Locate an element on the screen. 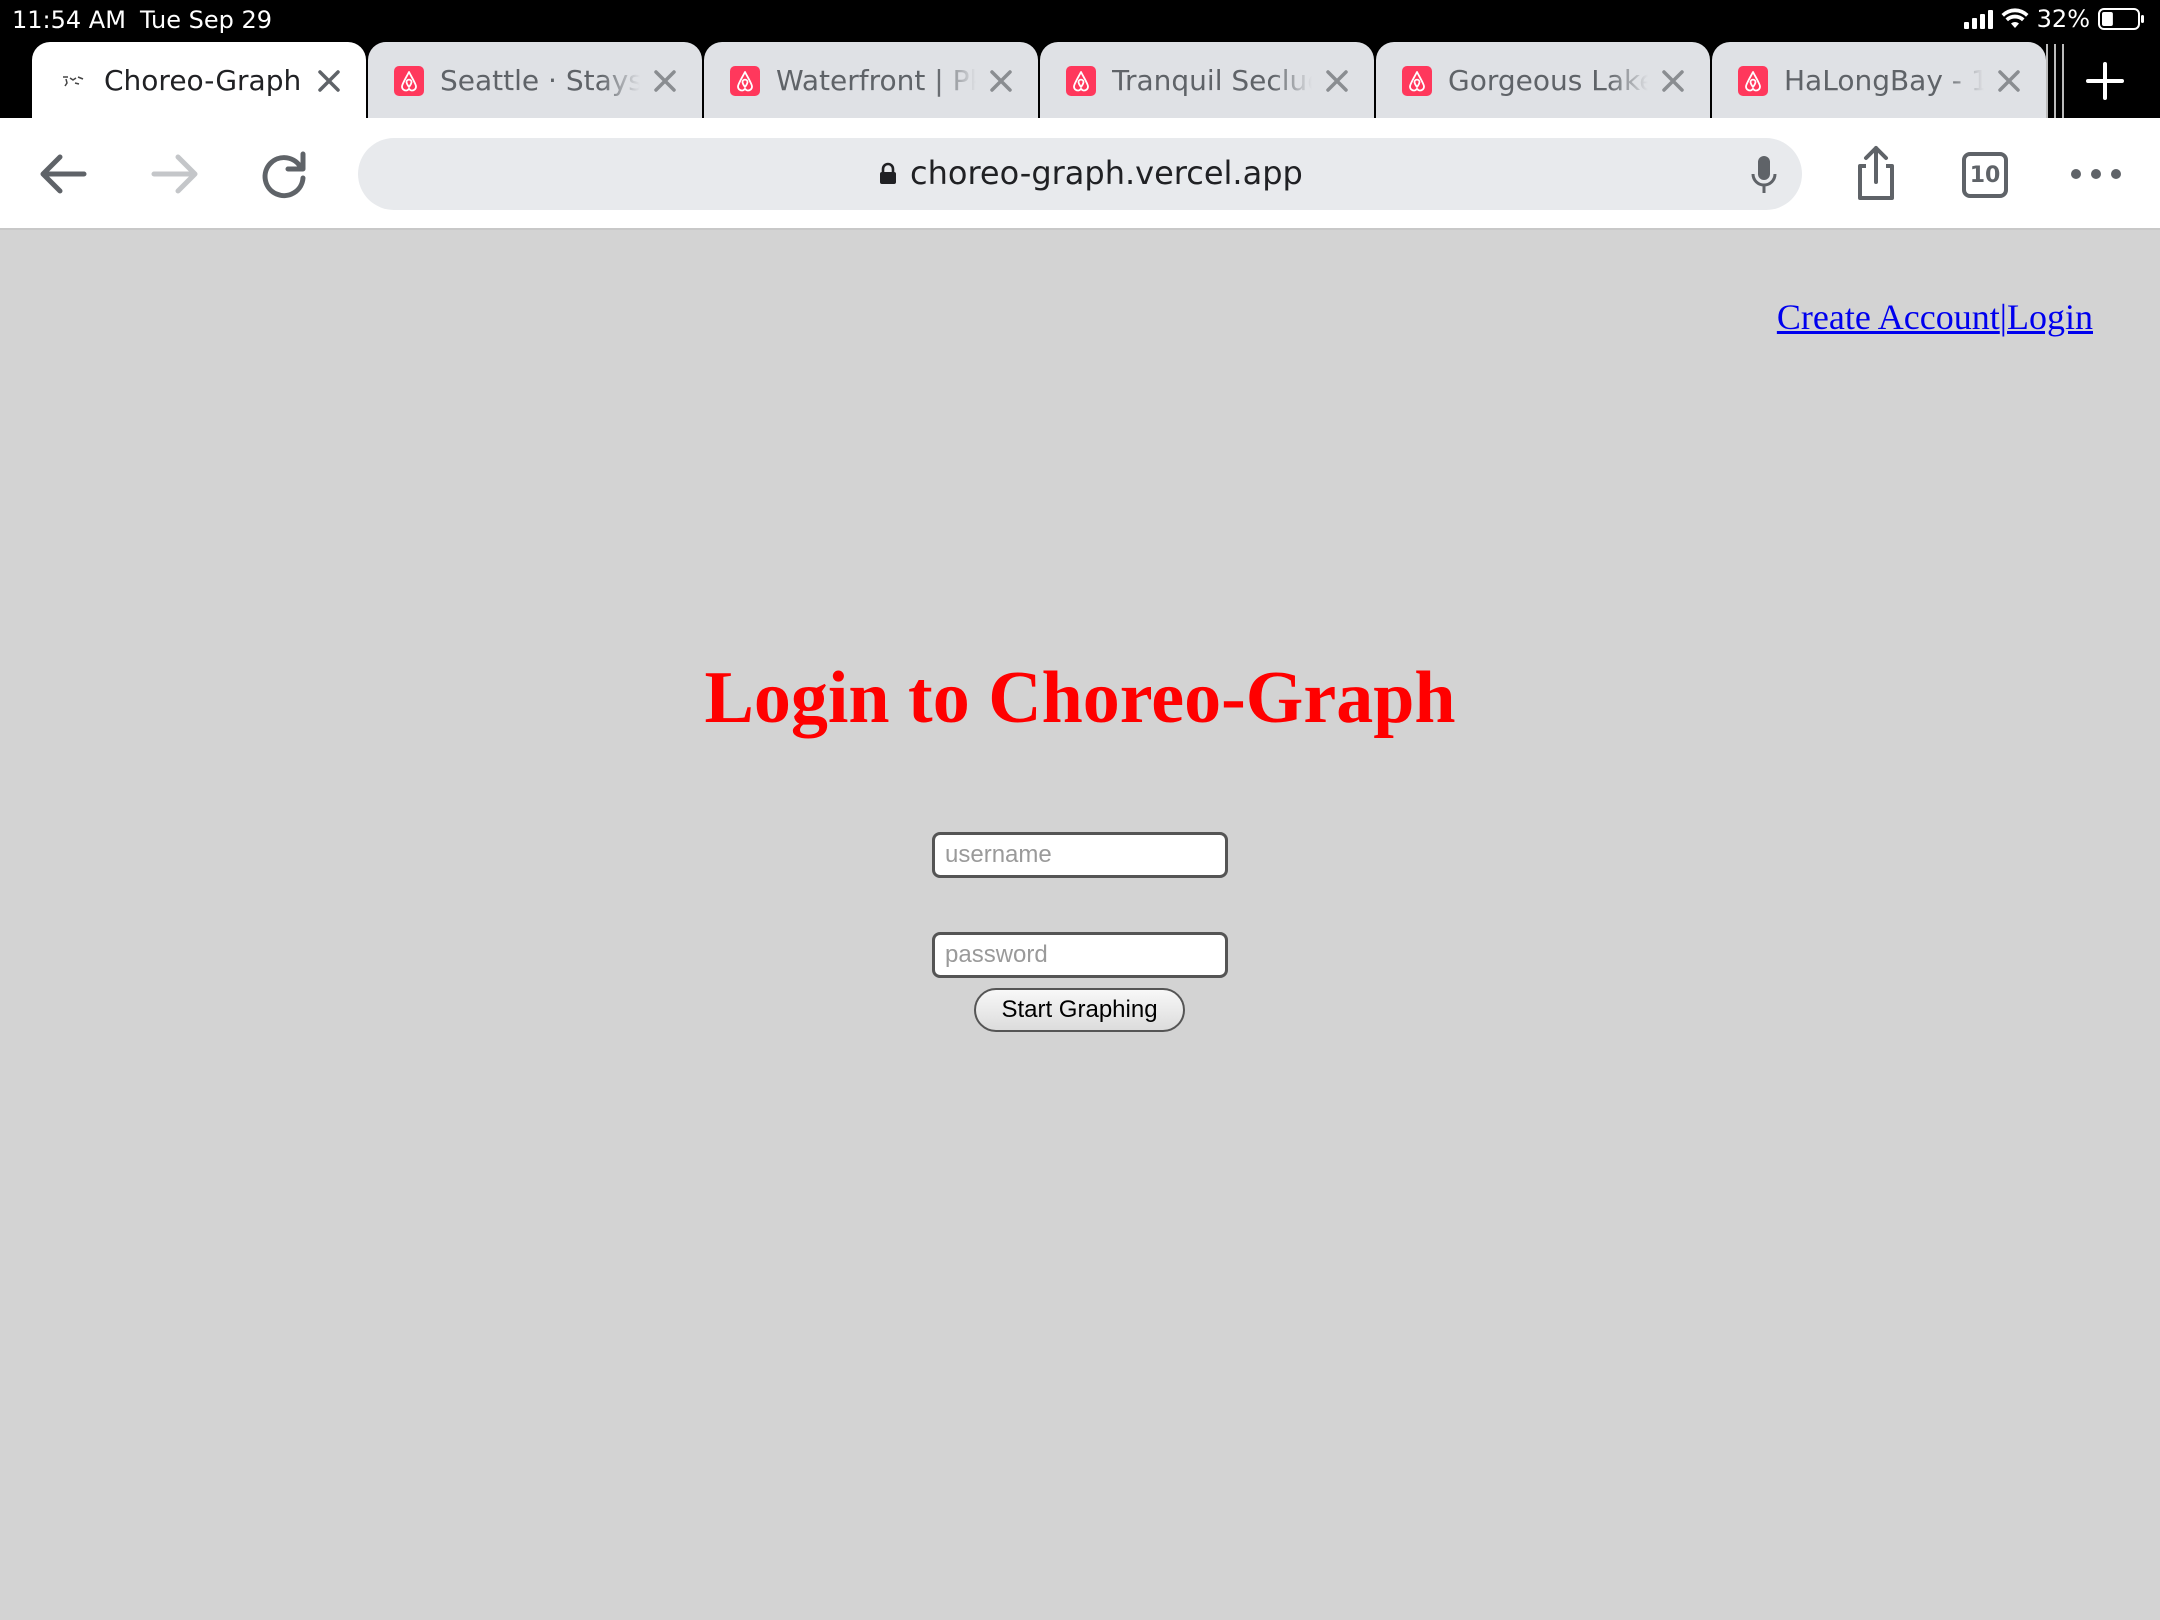  reload-button is located at coordinates (284, 174).